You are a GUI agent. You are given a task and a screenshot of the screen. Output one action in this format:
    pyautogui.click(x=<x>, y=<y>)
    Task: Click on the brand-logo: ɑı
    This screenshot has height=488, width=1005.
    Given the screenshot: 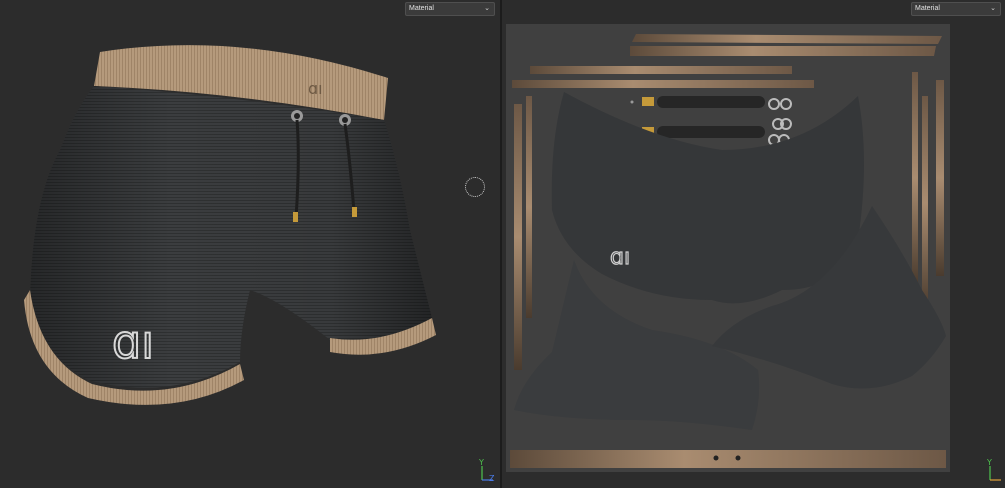 What is the action you would take?
    pyautogui.click(x=133, y=342)
    